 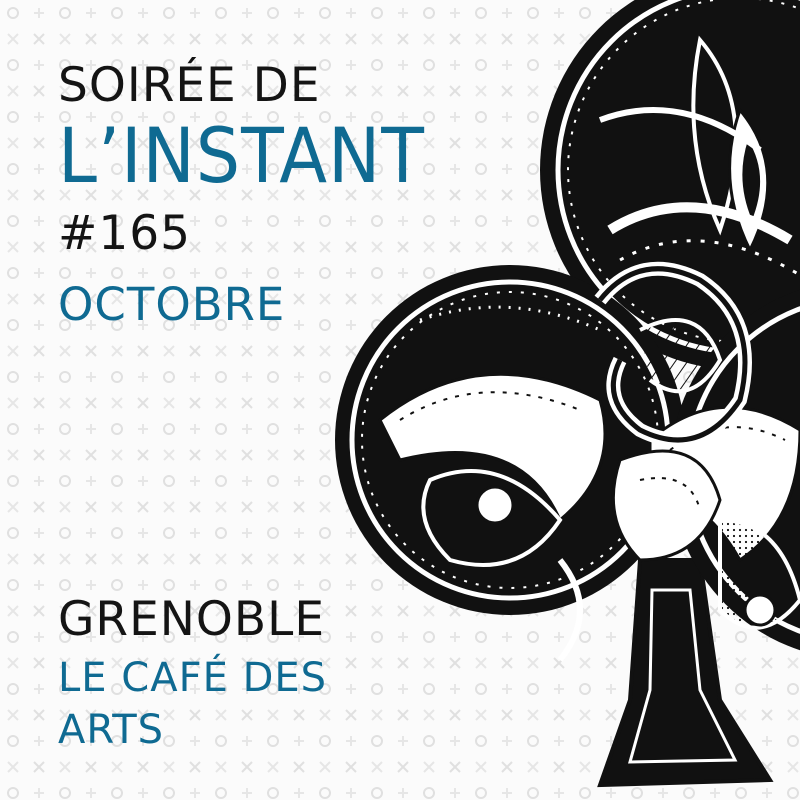 What do you see at coordinates (241, 155) in the screenshot?
I see `event-title-line2: L’INSTANT` at bounding box center [241, 155].